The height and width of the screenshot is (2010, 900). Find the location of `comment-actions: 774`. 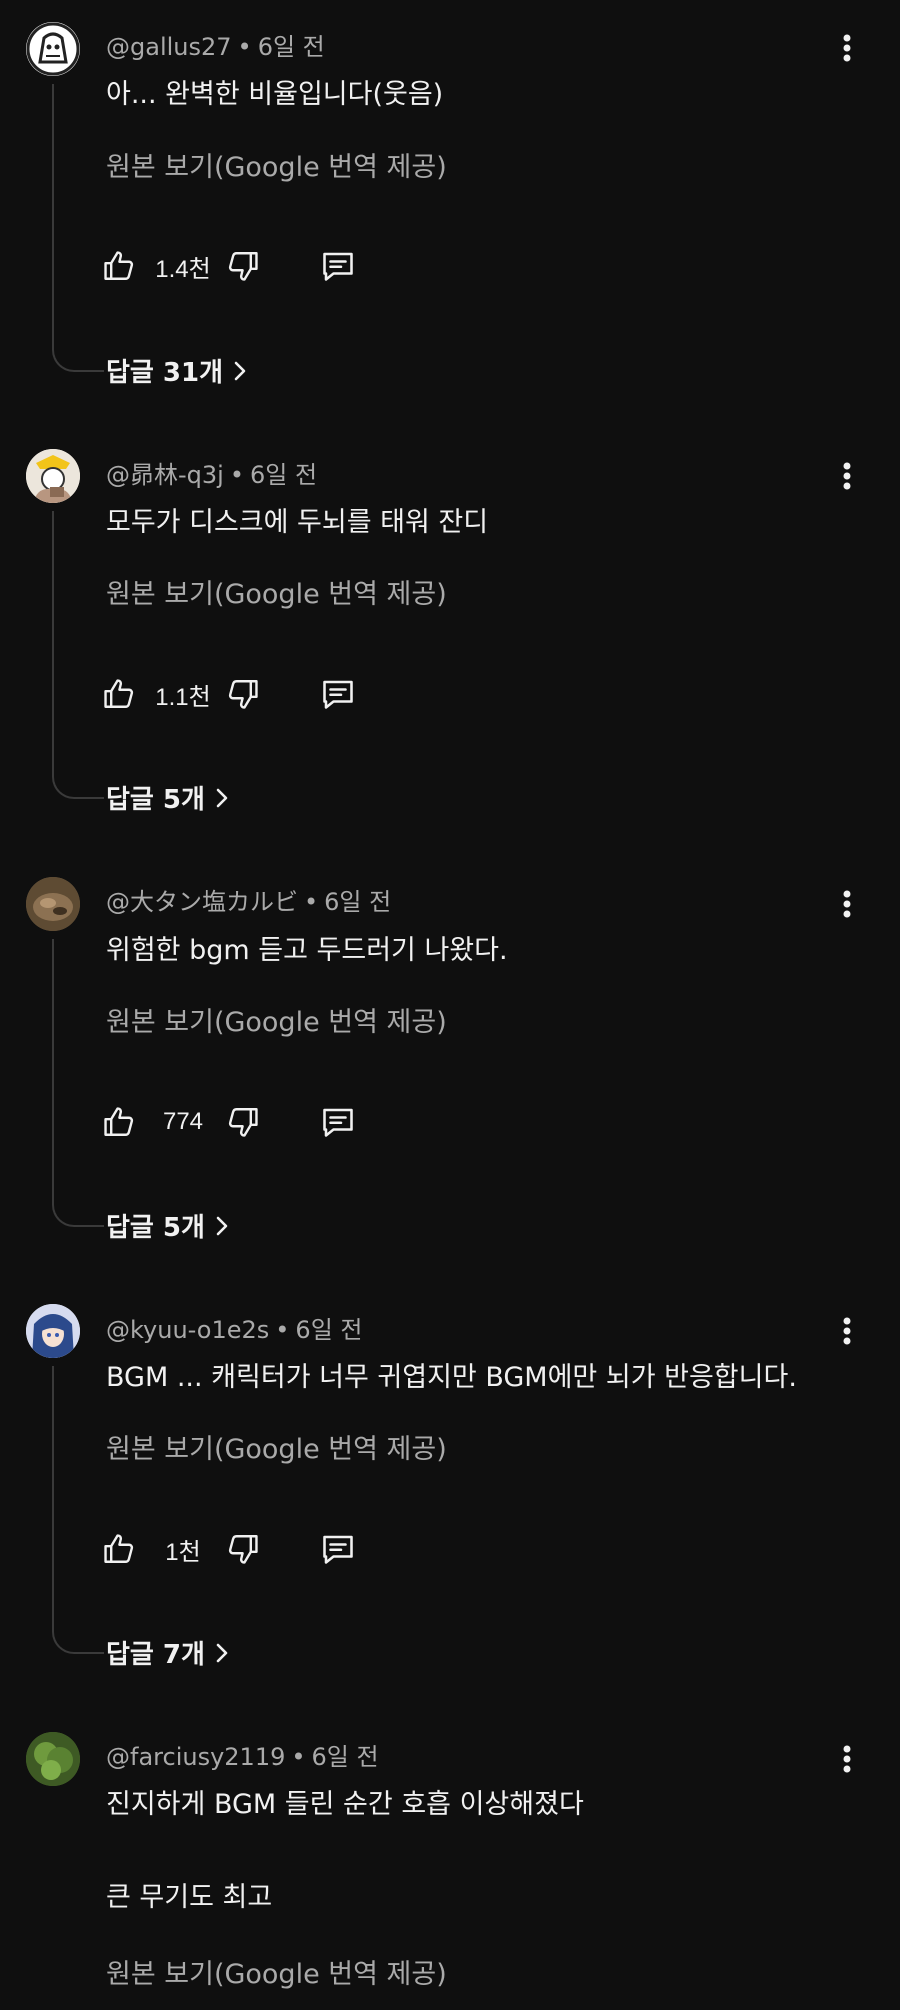

comment-actions: 774 is located at coordinates (229, 1122).